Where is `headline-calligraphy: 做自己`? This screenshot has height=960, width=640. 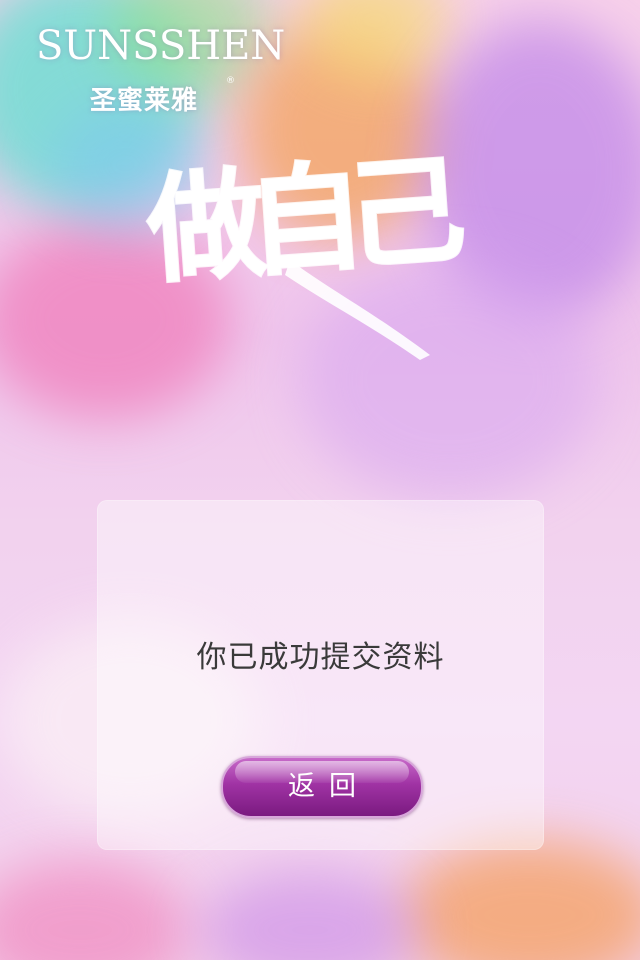
headline-calligraphy: 做自己 is located at coordinates (304, 249).